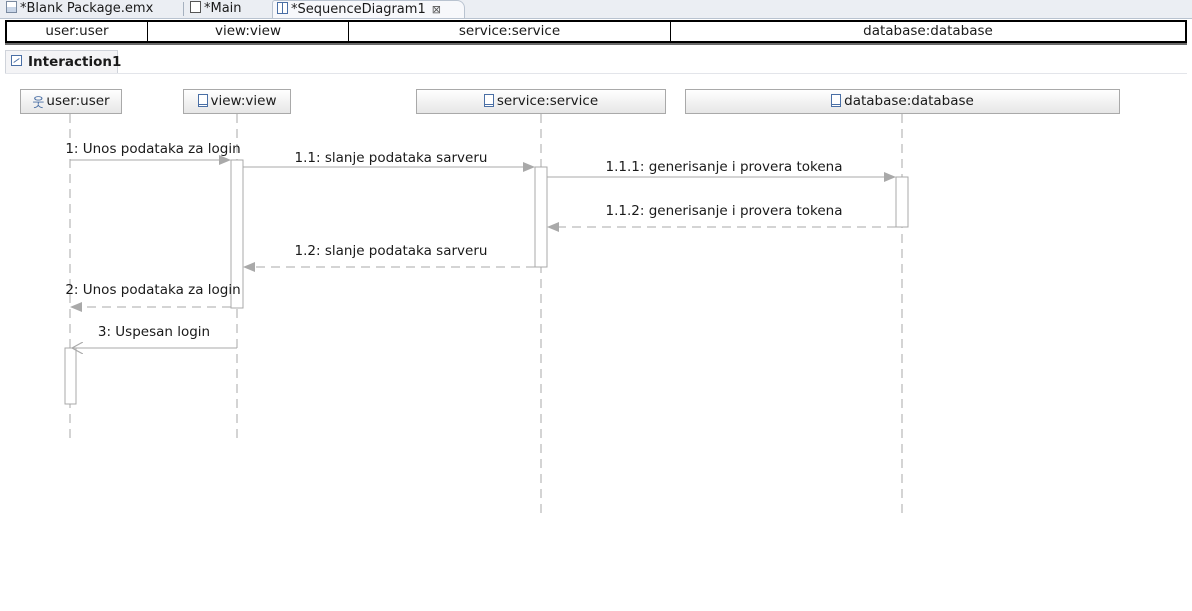 The width and height of the screenshot is (1192, 611). I want to click on message-label: 2: Unos podataka za login, so click(152, 290).